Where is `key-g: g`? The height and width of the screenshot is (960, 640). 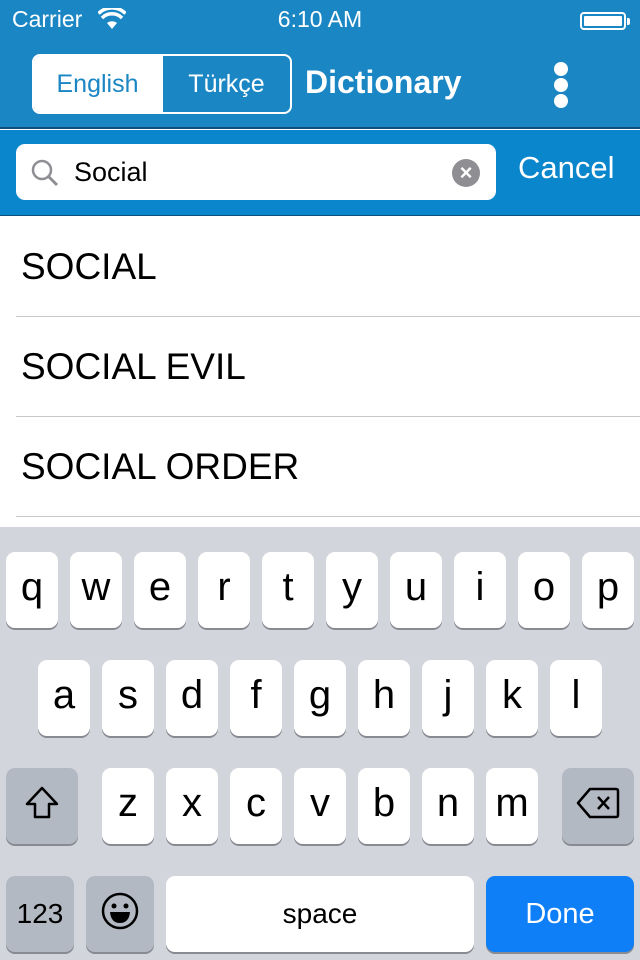 key-g: g is located at coordinates (320, 698).